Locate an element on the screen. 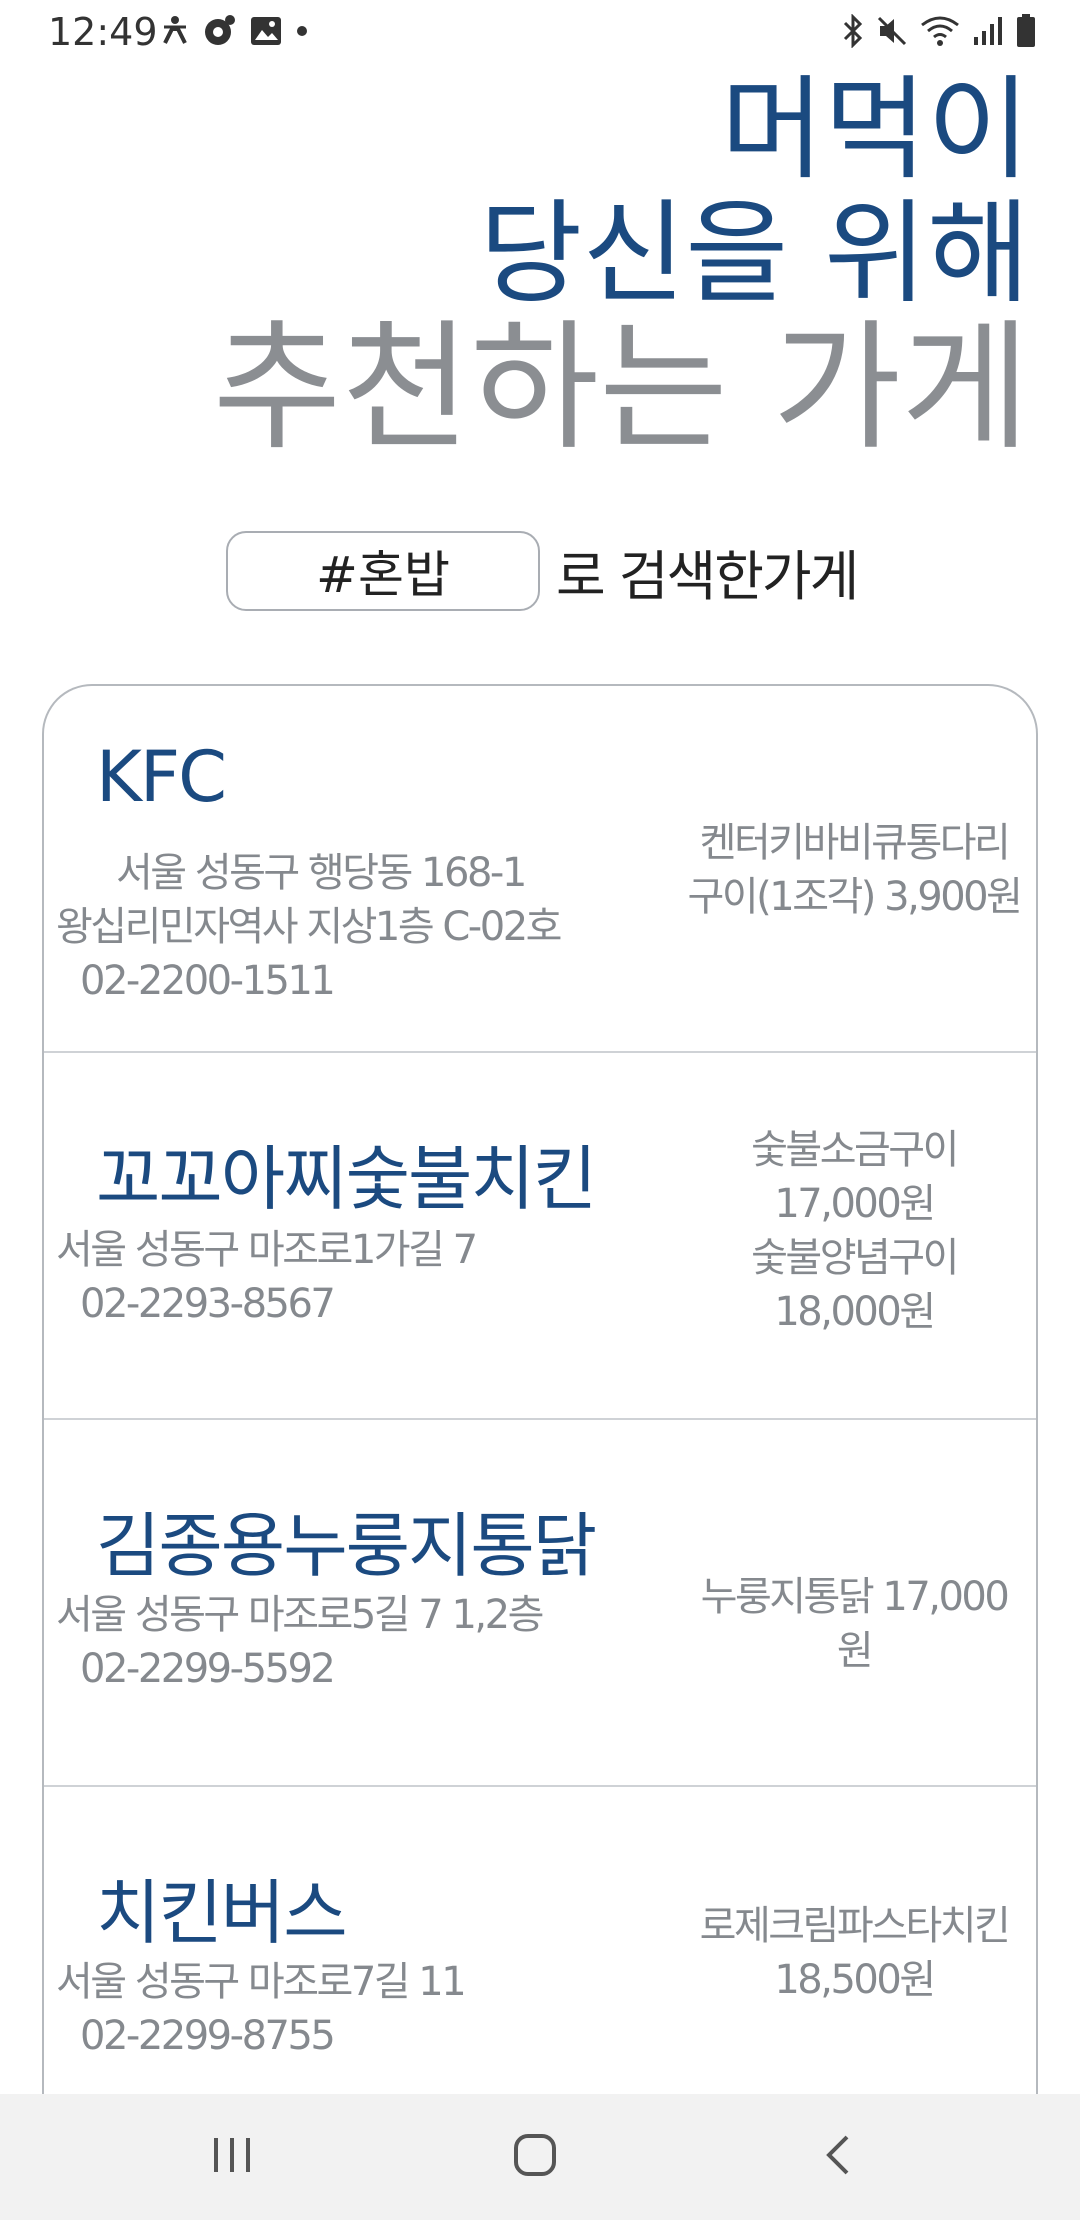 Image resolution: width=1080 pixels, height=2220 pixels. signal-icon is located at coordinates (988, 31).